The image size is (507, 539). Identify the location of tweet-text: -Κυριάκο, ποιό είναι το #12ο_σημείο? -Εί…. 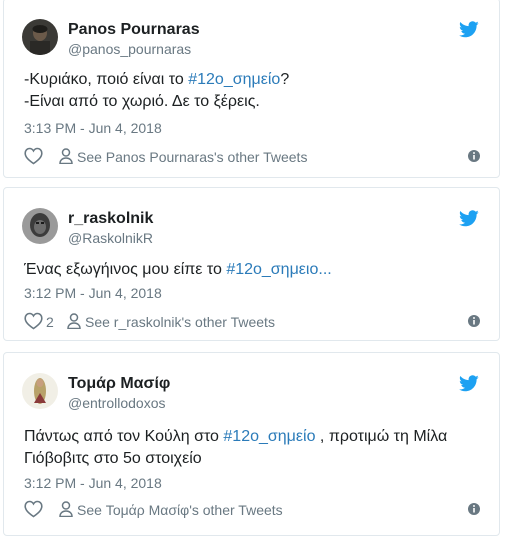
(252, 91).